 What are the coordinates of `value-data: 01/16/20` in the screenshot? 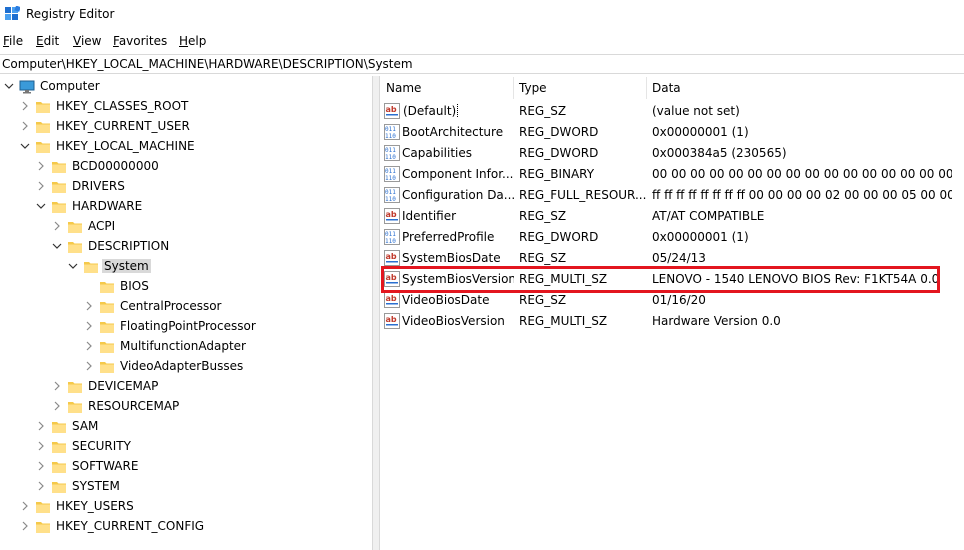 It's located at (679, 300).